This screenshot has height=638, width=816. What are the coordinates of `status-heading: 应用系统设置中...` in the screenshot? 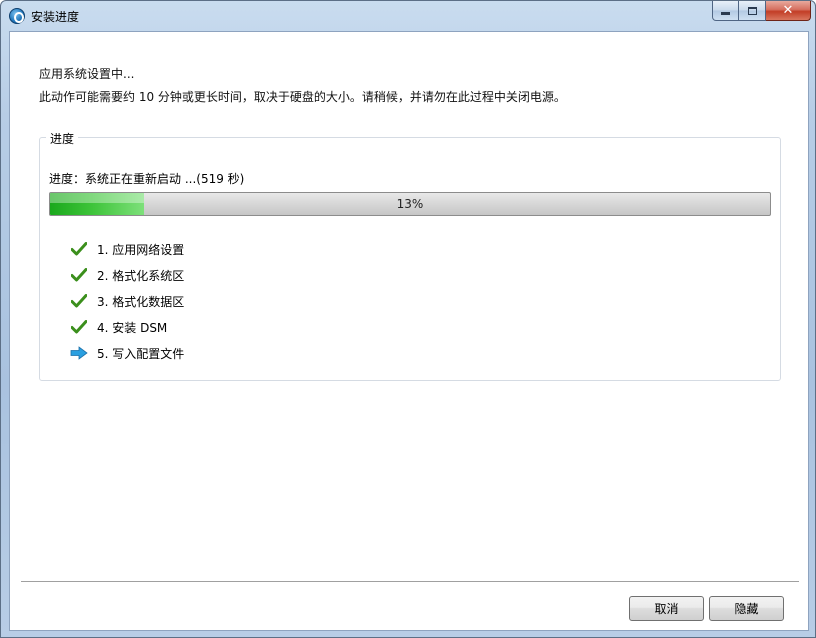 It's located at (87, 74).